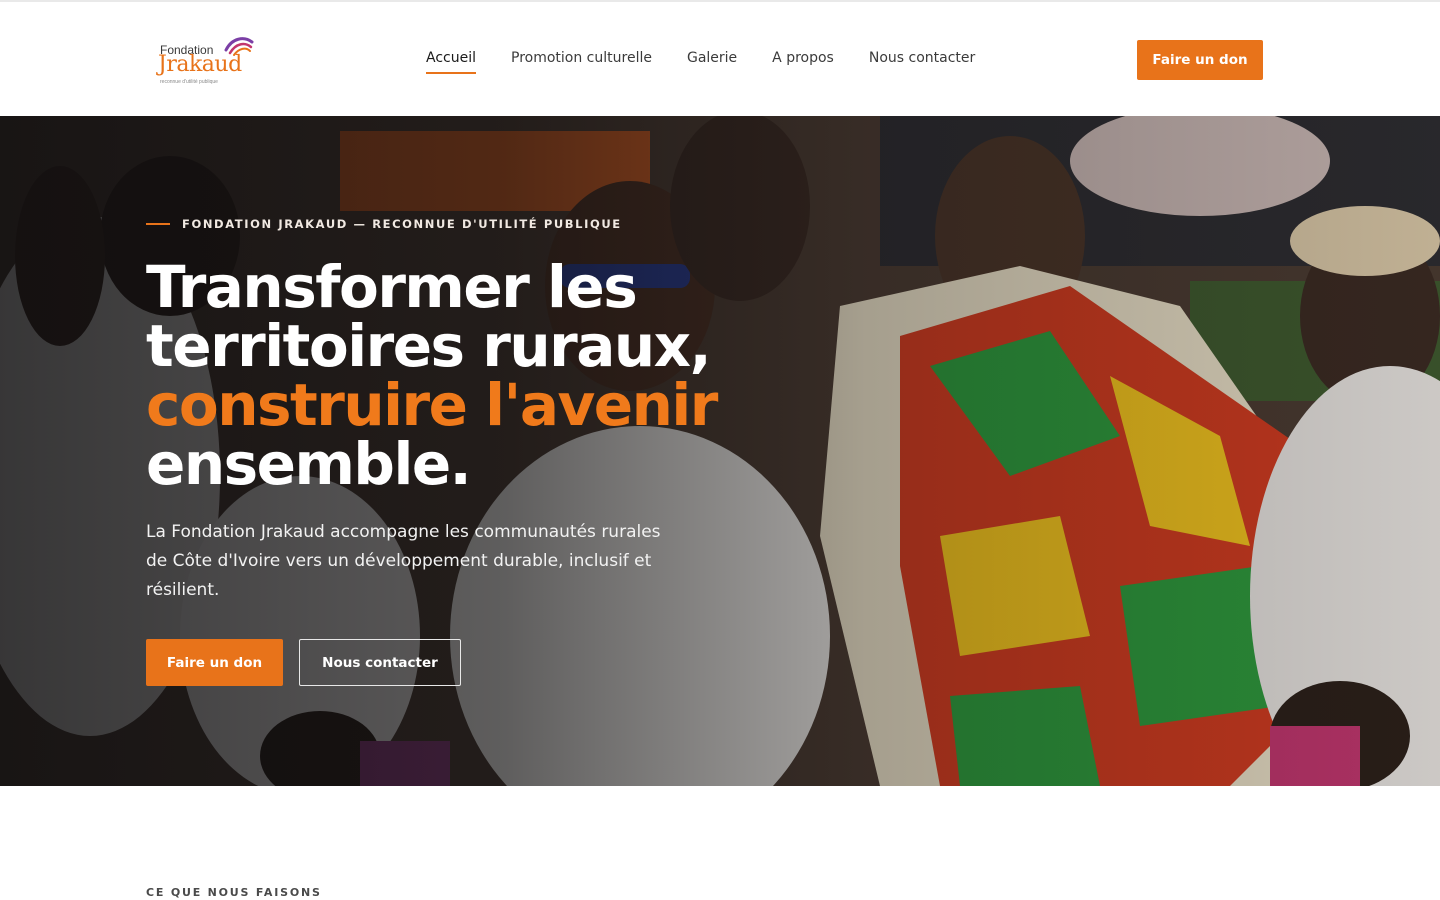 Image resolution: width=1440 pixels, height=900 pixels. I want to click on logo-swoosh-icon, so click(239, 46).